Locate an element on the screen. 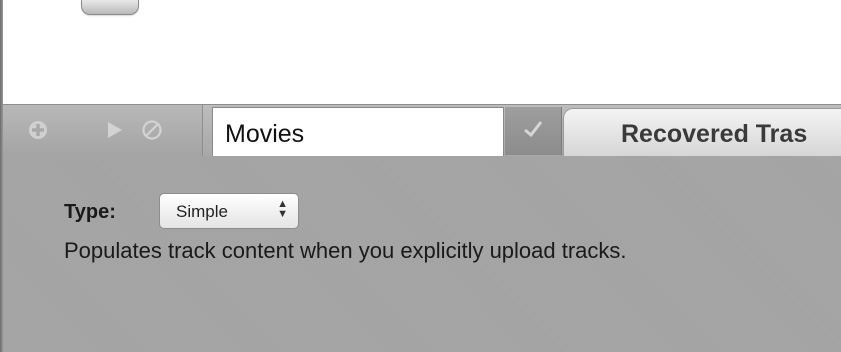 This screenshot has width=841, height=352. playlist-name-input: Movies is located at coordinates (358, 131).